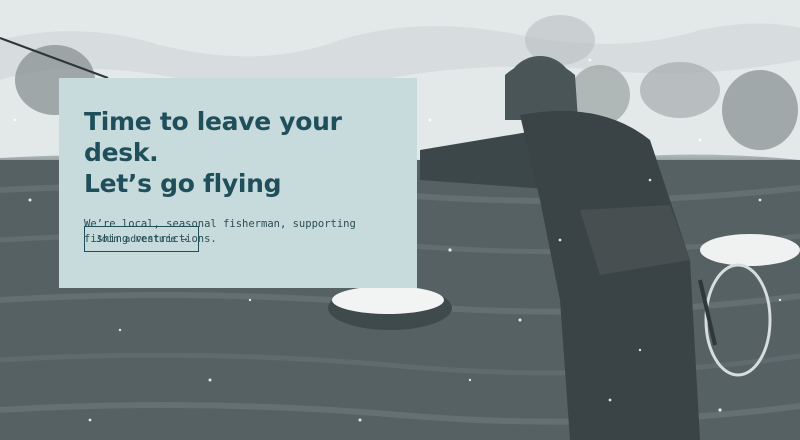 Image resolution: width=800 pixels, height=440 pixels. I want to click on arrow-right-icon: →, so click(184, 239).